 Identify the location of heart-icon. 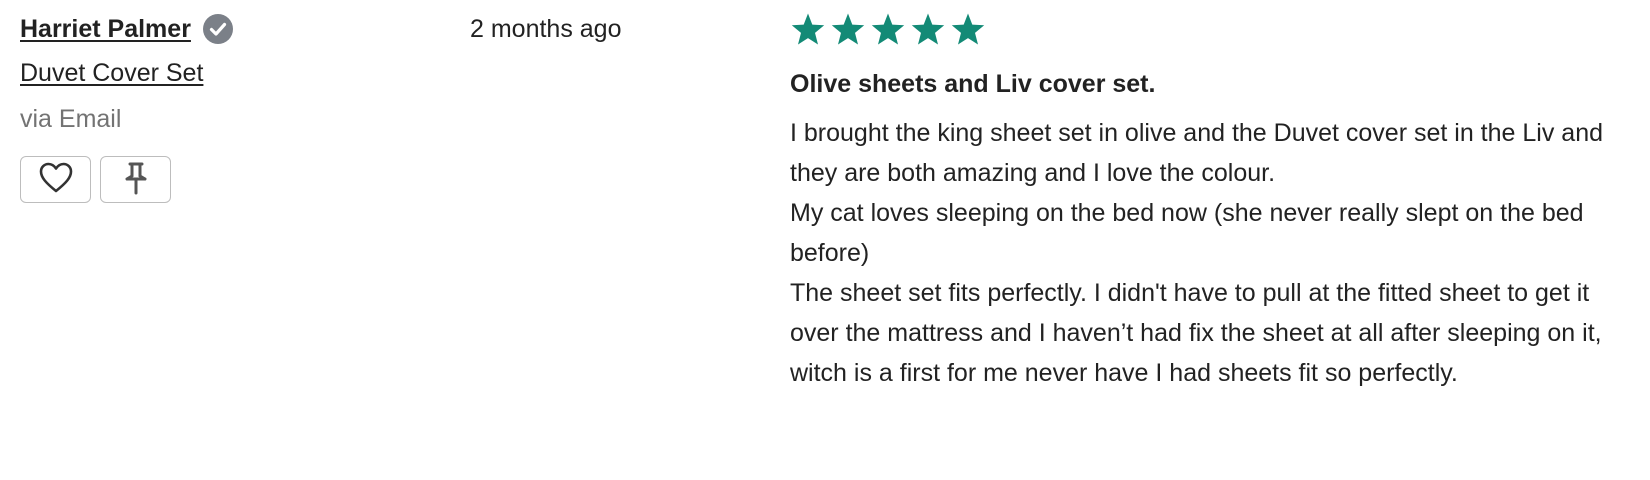
(56, 179).